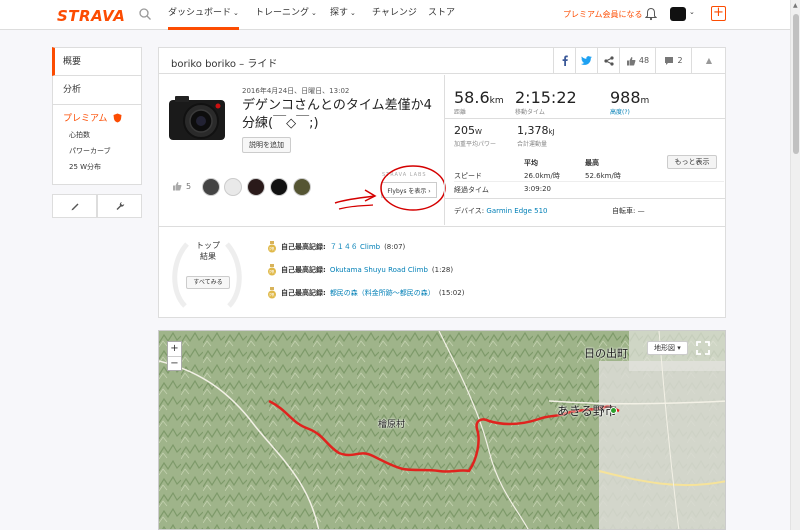 This screenshot has height=530, width=800. Describe the element at coordinates (91, 16) in the screenshot. I see `strava-logo: STRAVA` at that location.